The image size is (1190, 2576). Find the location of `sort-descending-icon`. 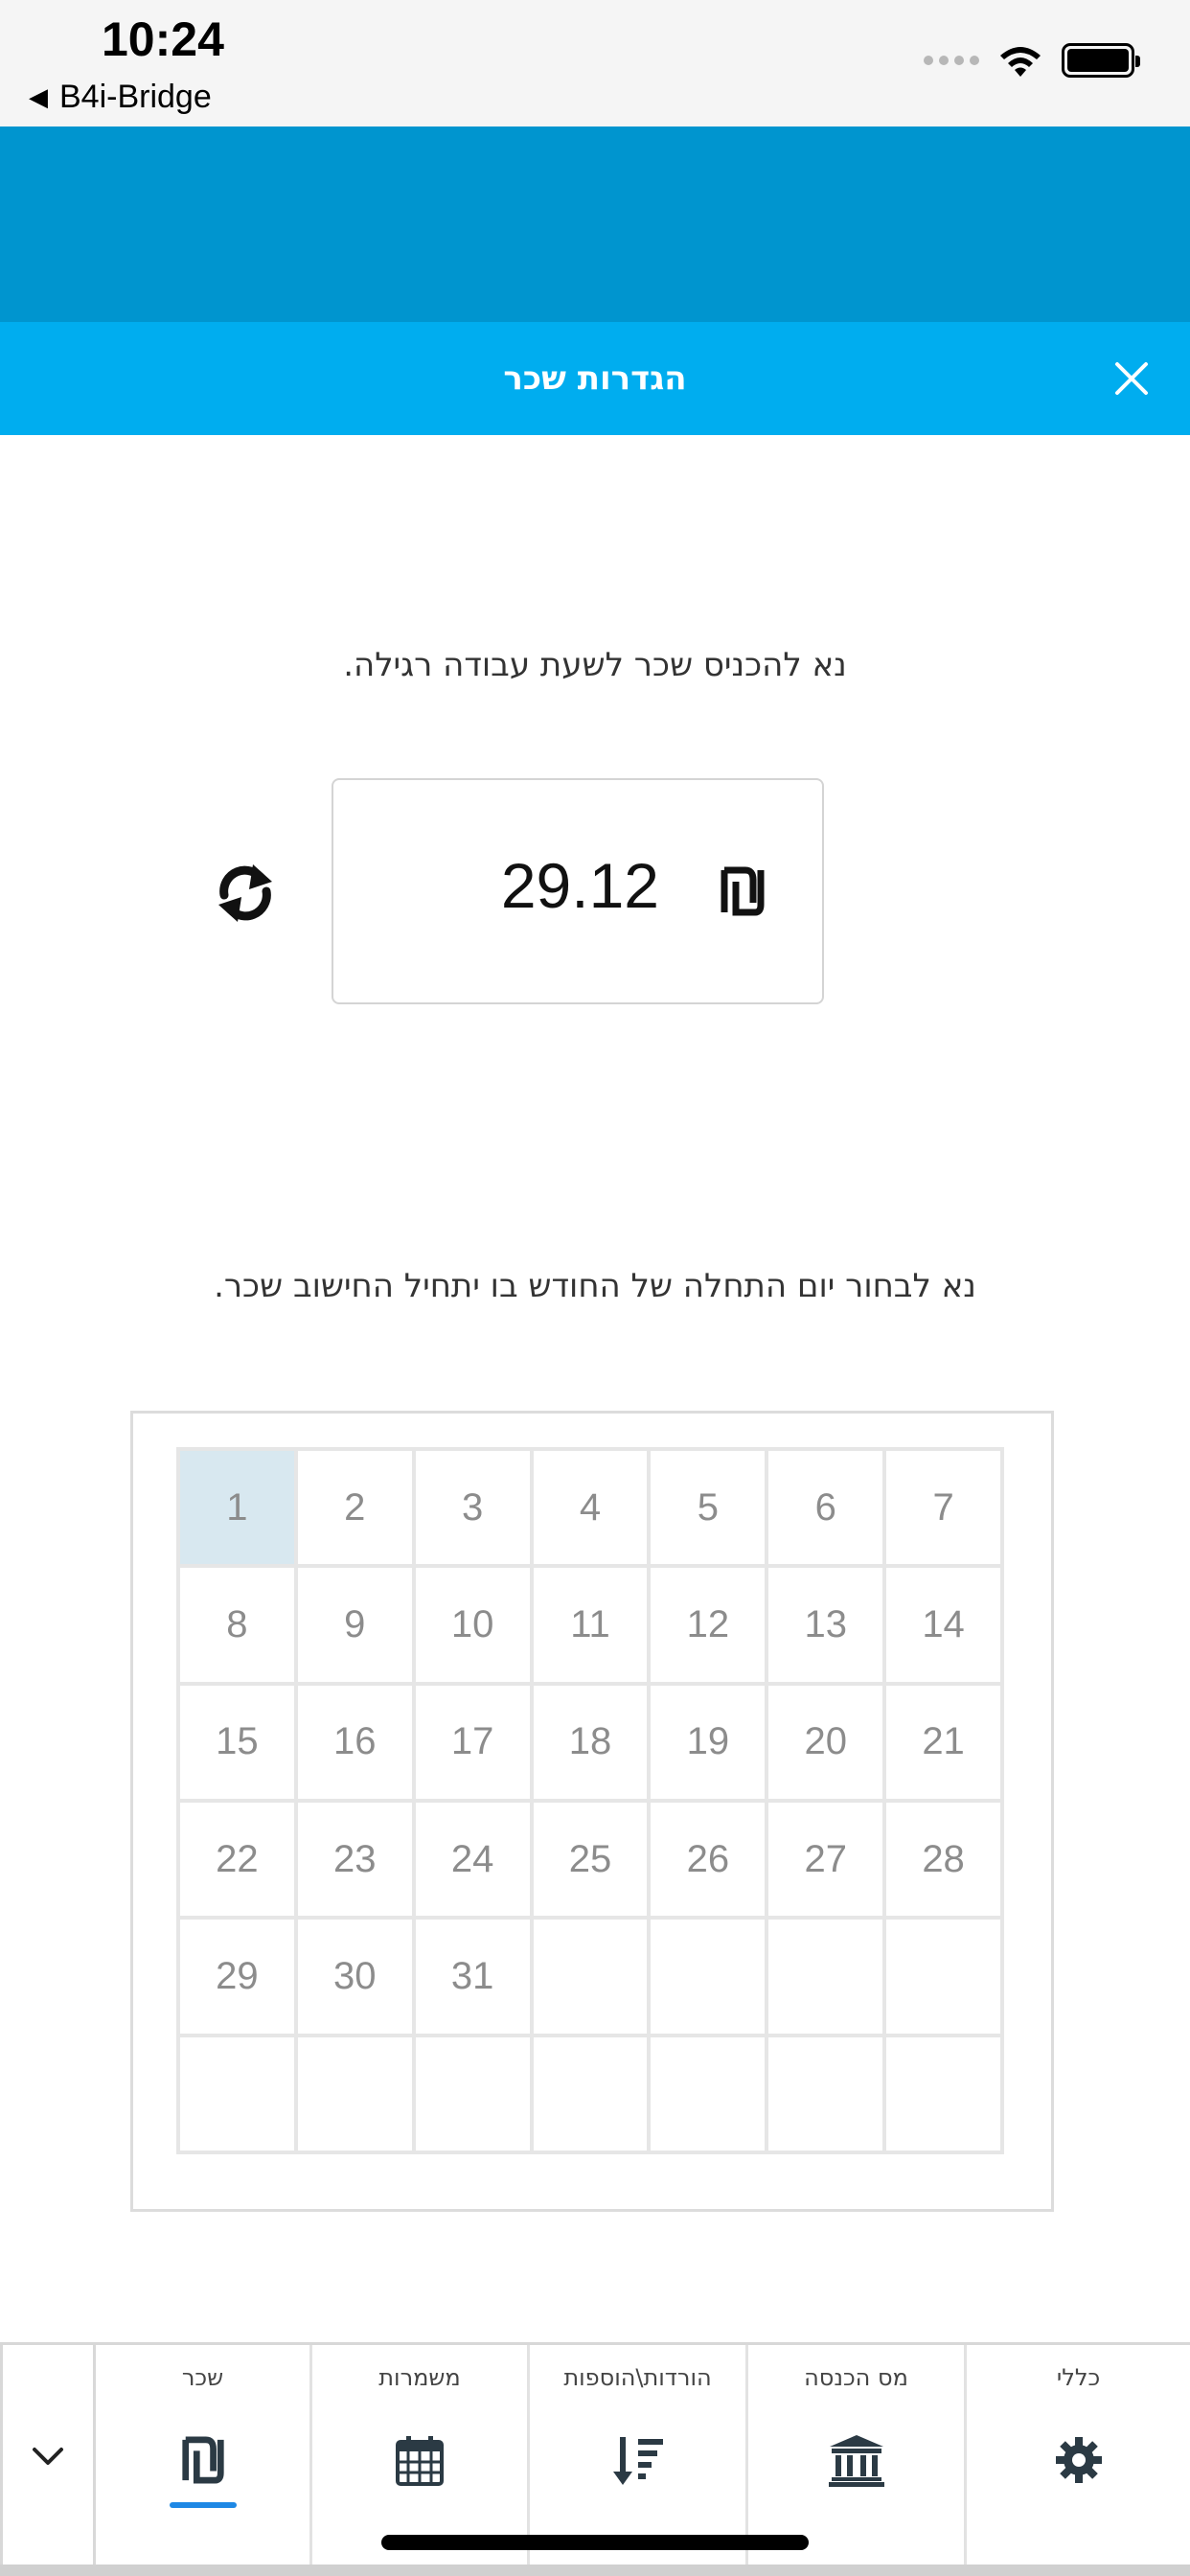

sort-descending-icon is located at coordinates (638, 2460).